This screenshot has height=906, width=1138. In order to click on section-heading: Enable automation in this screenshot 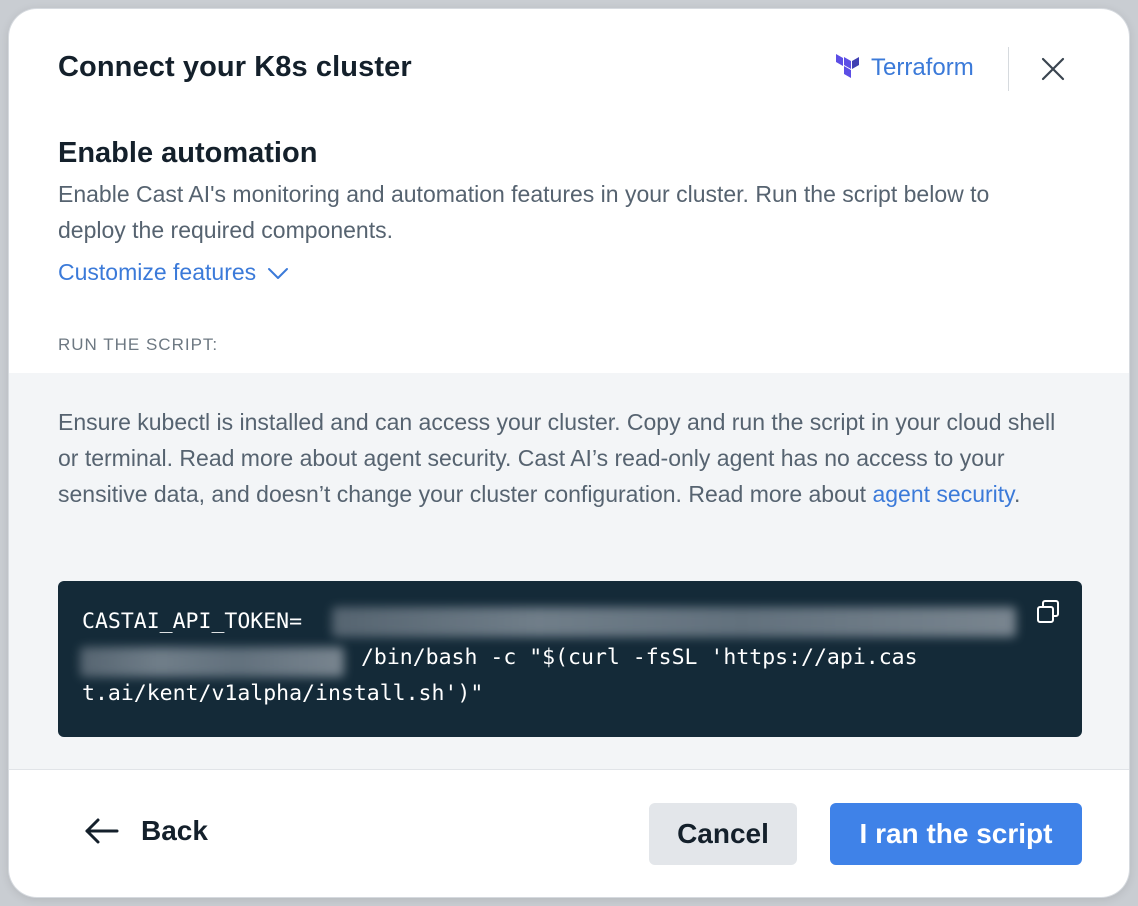, I will do `click(188, 153)`.